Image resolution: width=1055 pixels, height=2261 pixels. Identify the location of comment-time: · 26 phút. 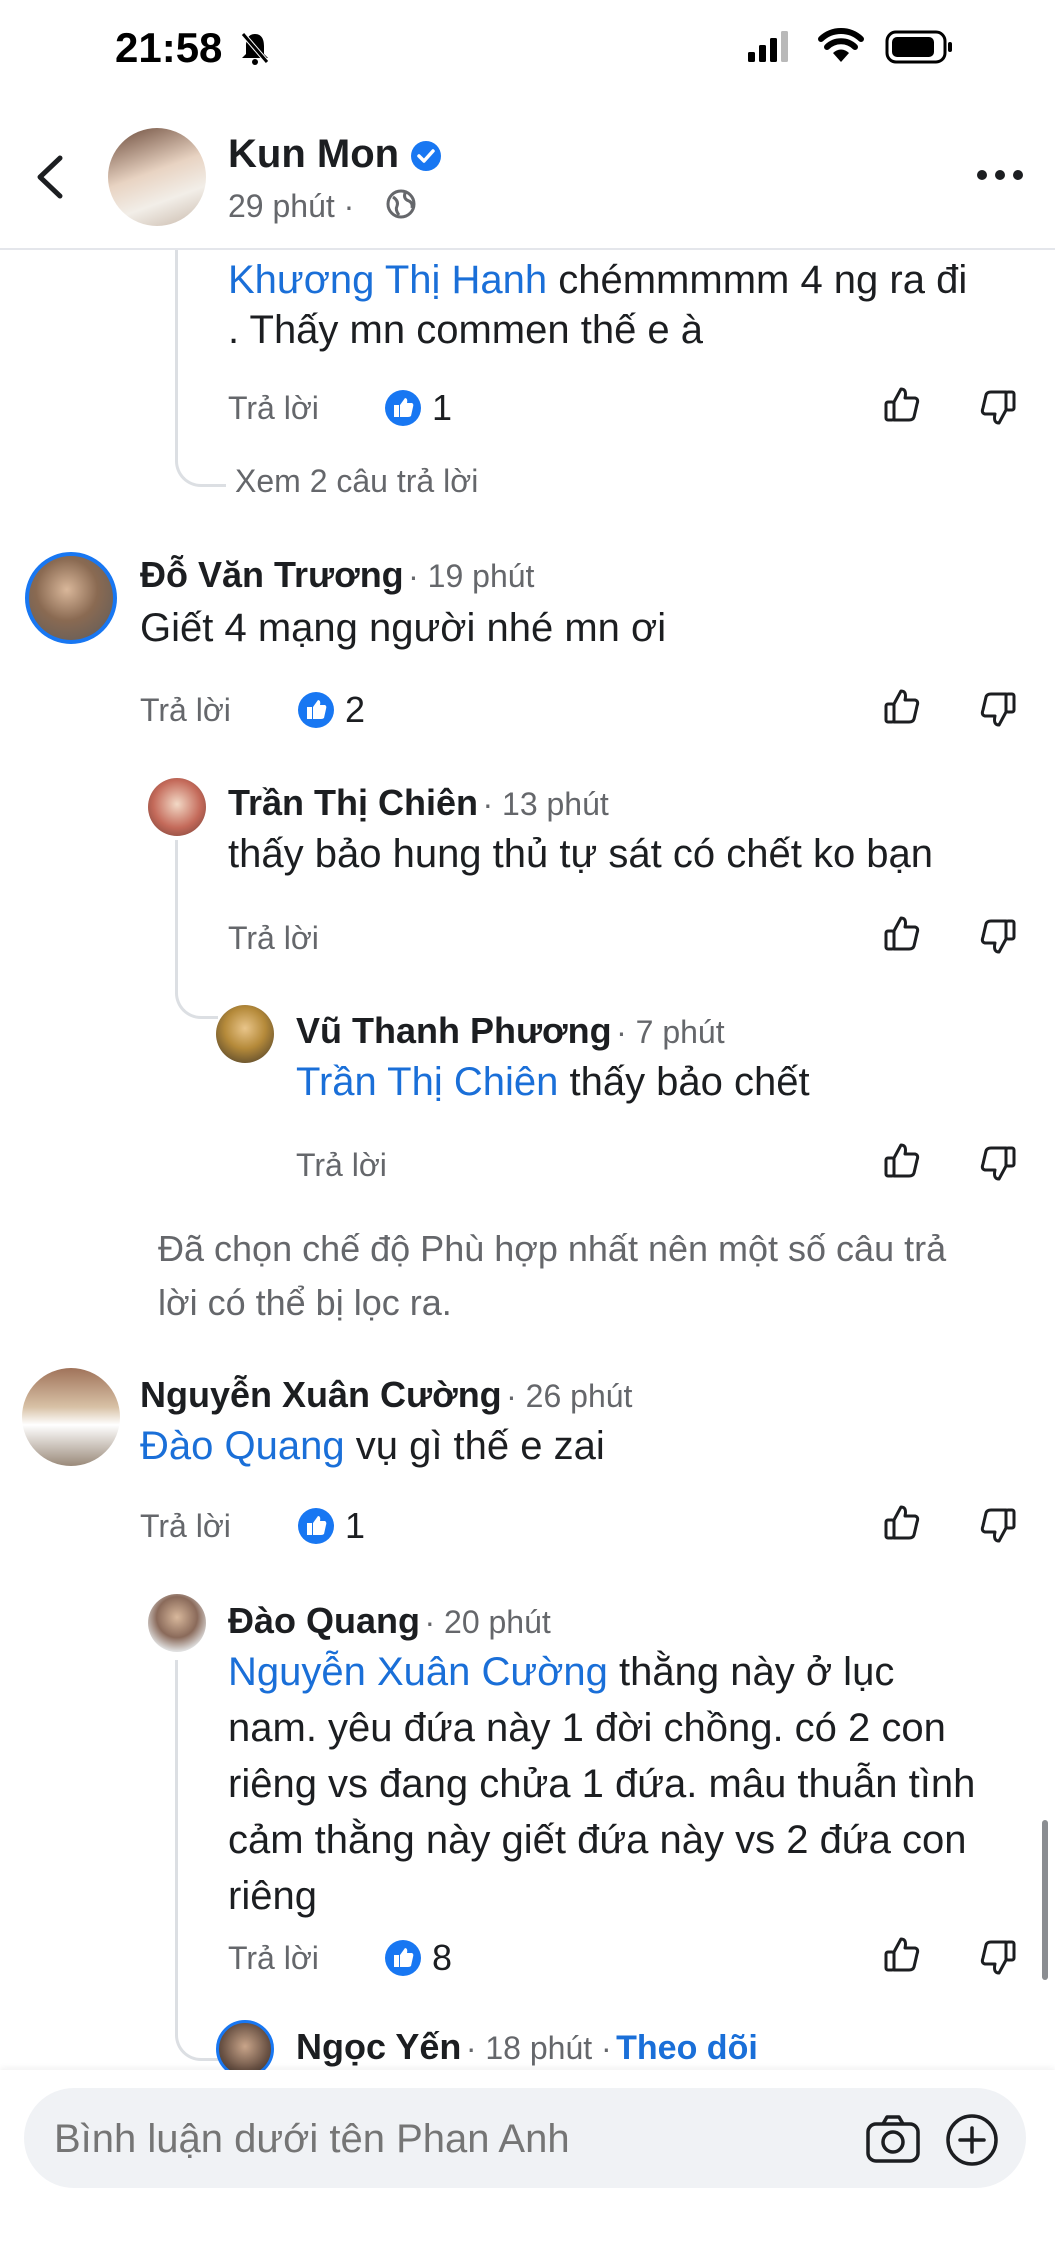
(569, 1396).